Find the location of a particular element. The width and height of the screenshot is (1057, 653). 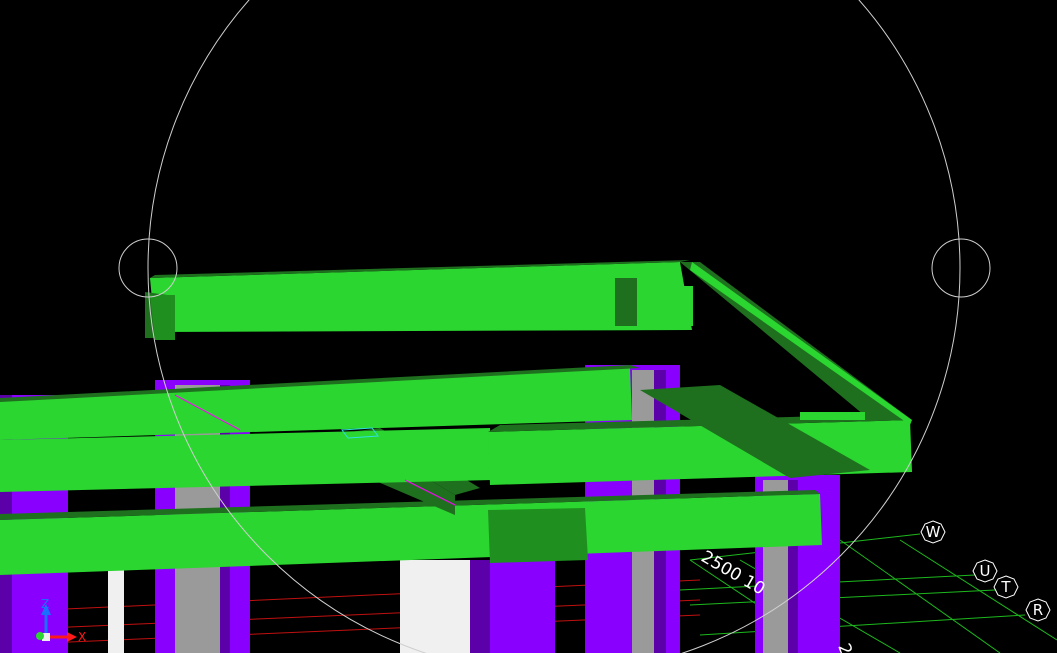

grid-label-r: R is located at coordinates (1038, 610).